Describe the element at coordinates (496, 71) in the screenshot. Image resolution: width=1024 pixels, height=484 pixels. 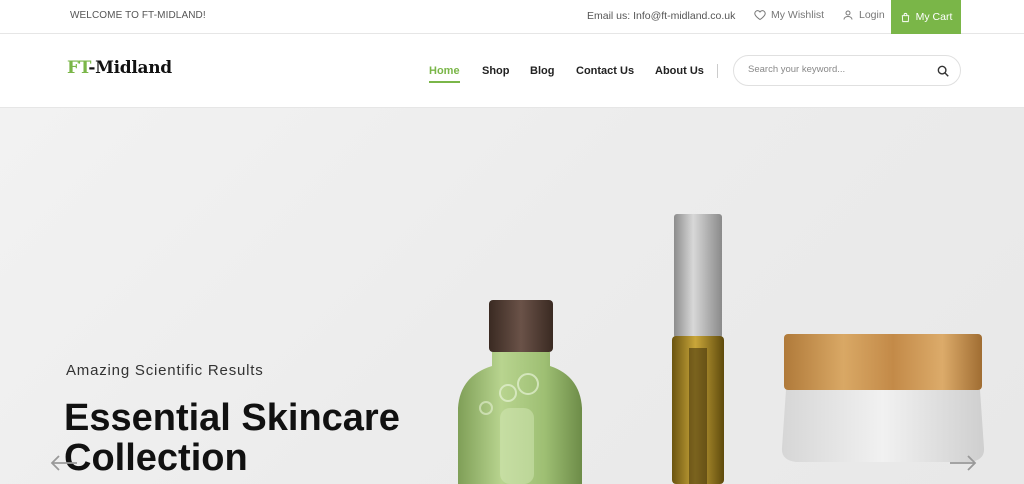
I see `nav-shop: Shop` at that location.